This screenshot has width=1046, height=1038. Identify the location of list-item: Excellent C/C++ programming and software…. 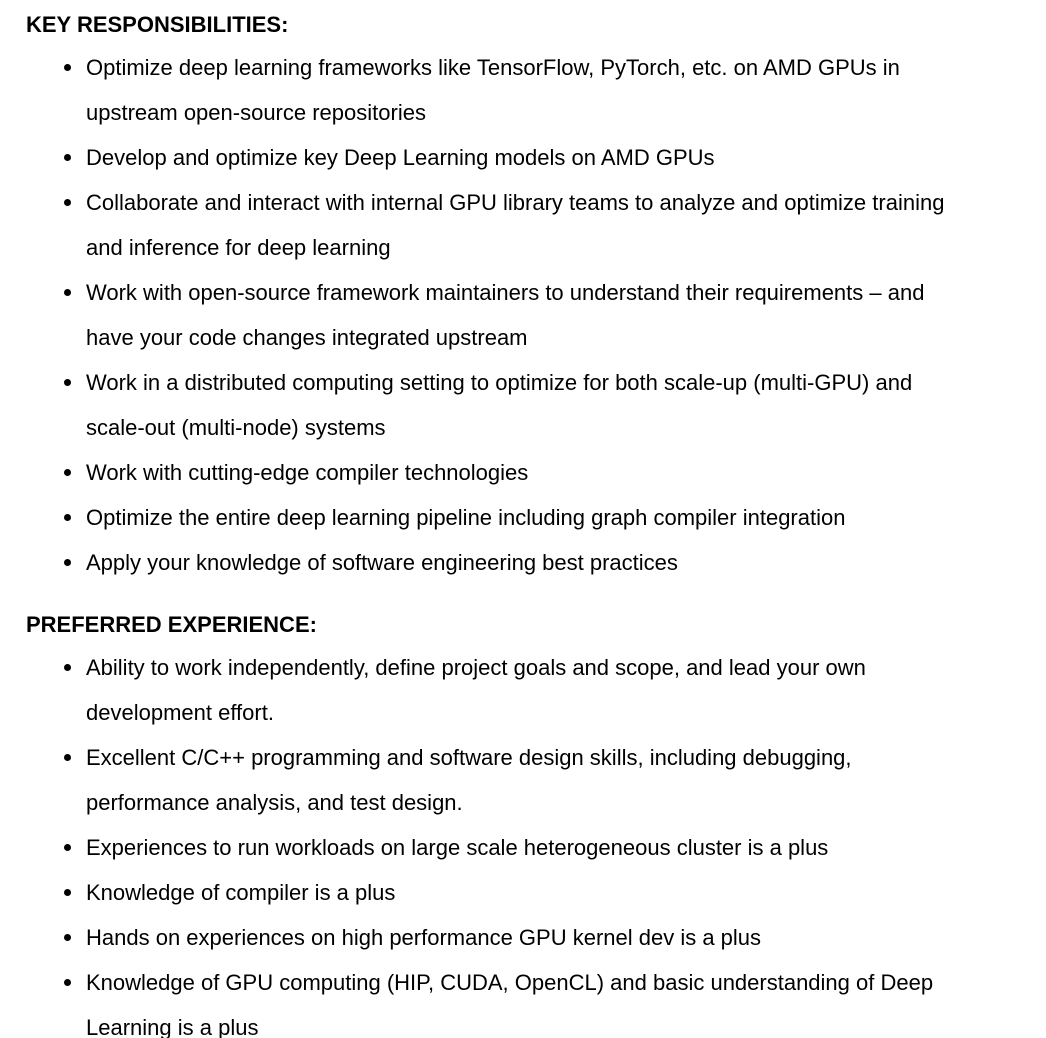
(523, 780).